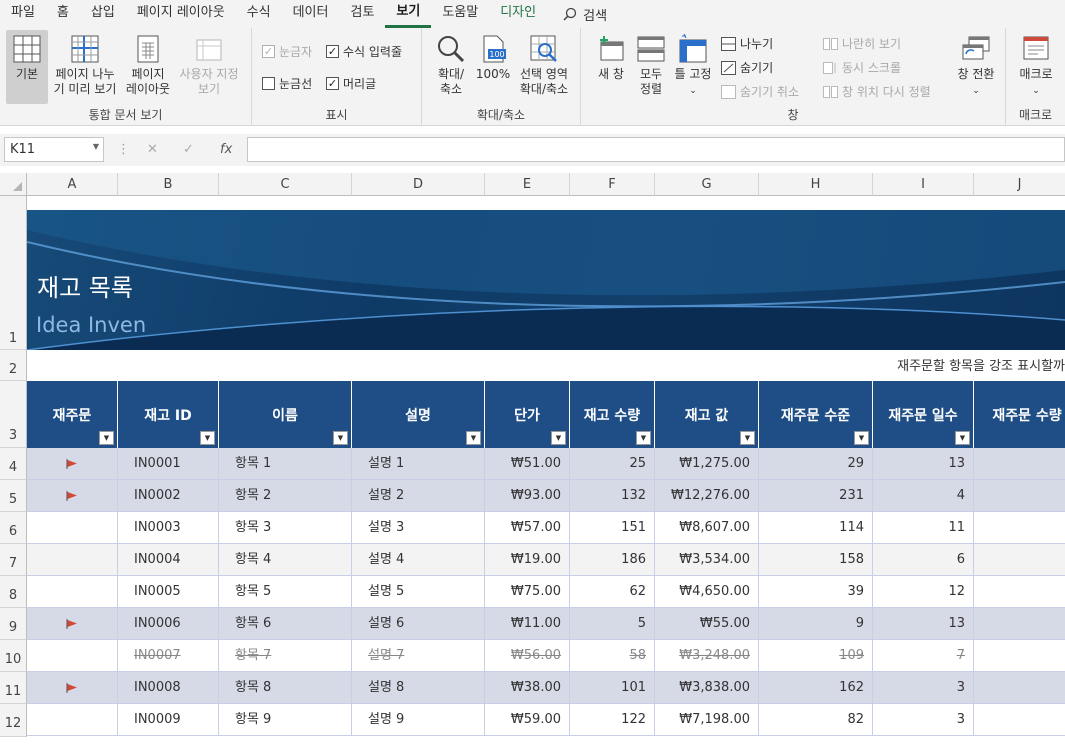  I want to click on freeze-panes-button: 틀 고정 ⌄, so click(693, 66).